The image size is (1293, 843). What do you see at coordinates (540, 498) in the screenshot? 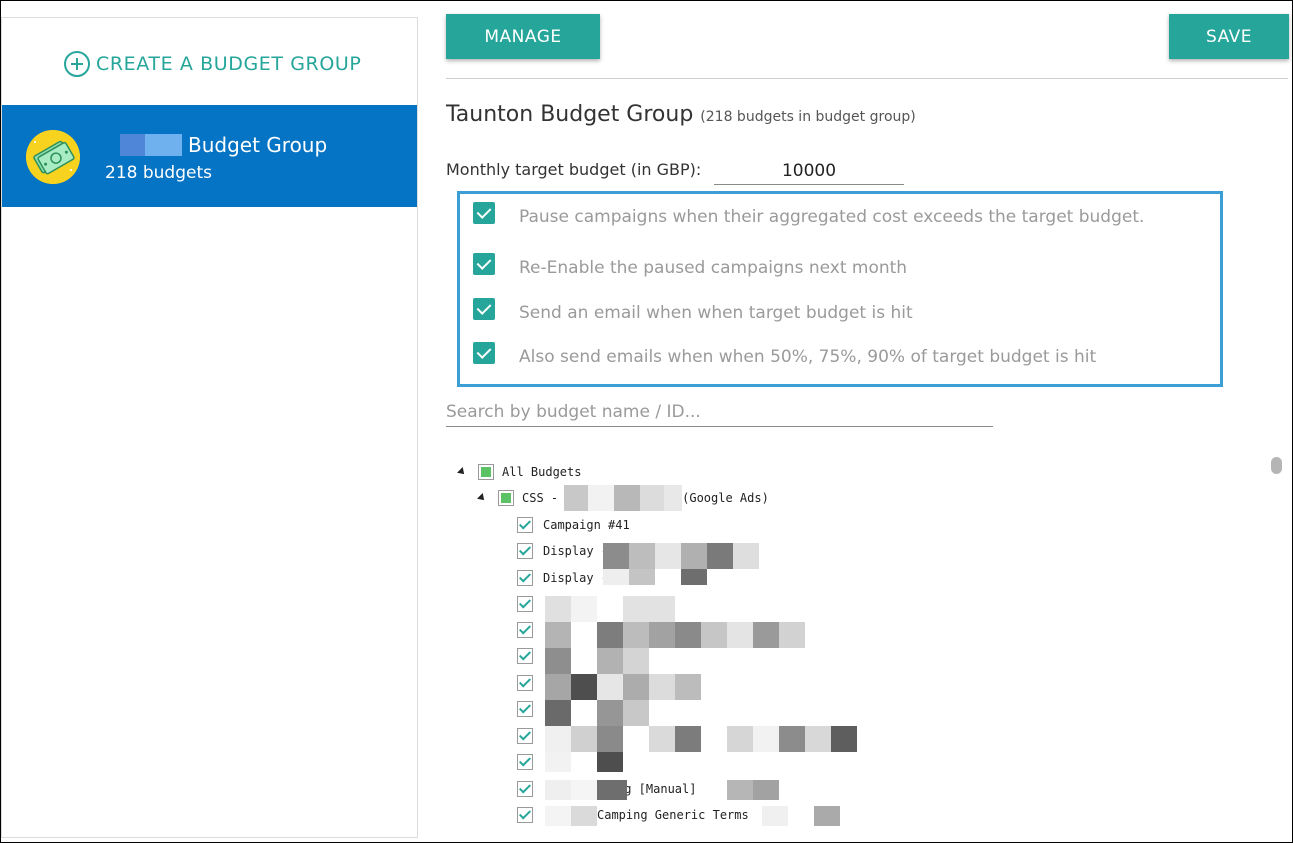
I see `tree-account-prefix: CSS -` at bounding box center [540, 498].